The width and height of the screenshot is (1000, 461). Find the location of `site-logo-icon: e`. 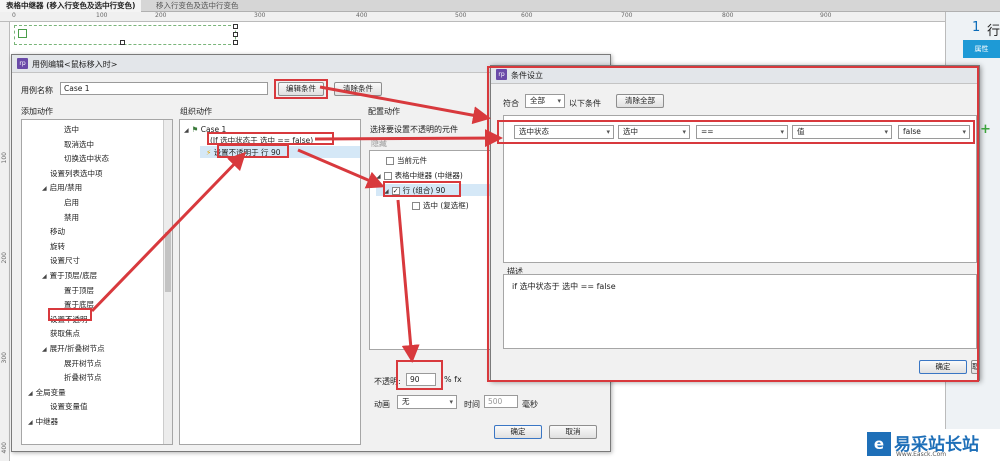

site-logo-icon: e is located at coordinates (879, 444).